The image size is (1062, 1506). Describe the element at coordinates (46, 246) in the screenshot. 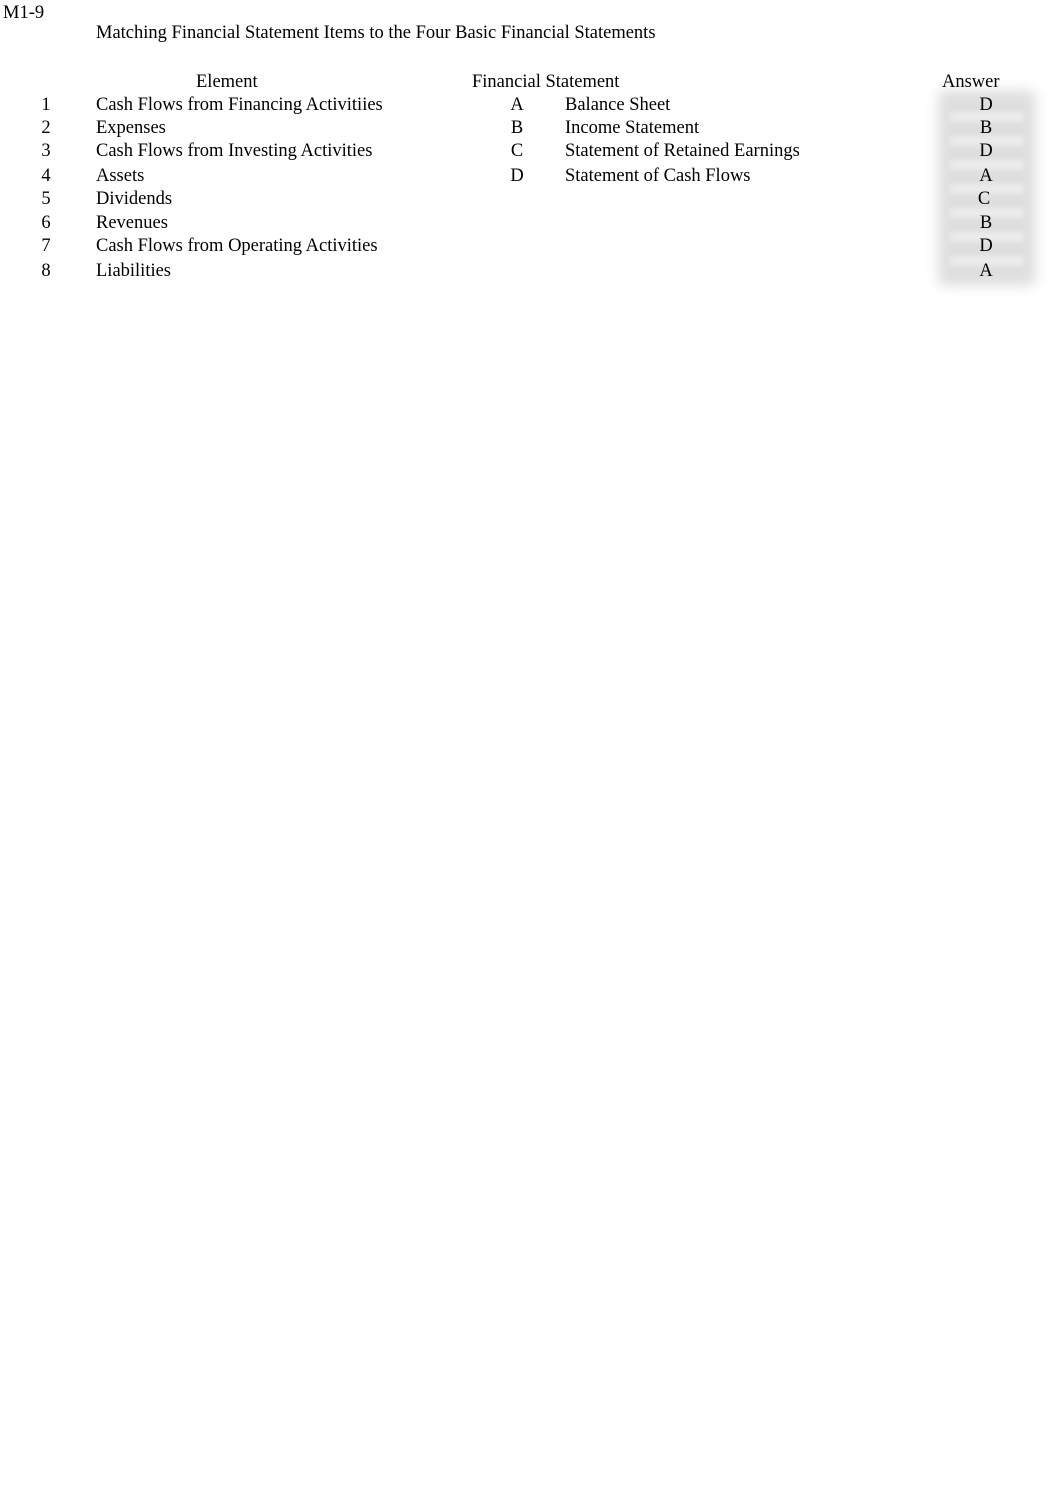

I see `item-number: 7` at that location.